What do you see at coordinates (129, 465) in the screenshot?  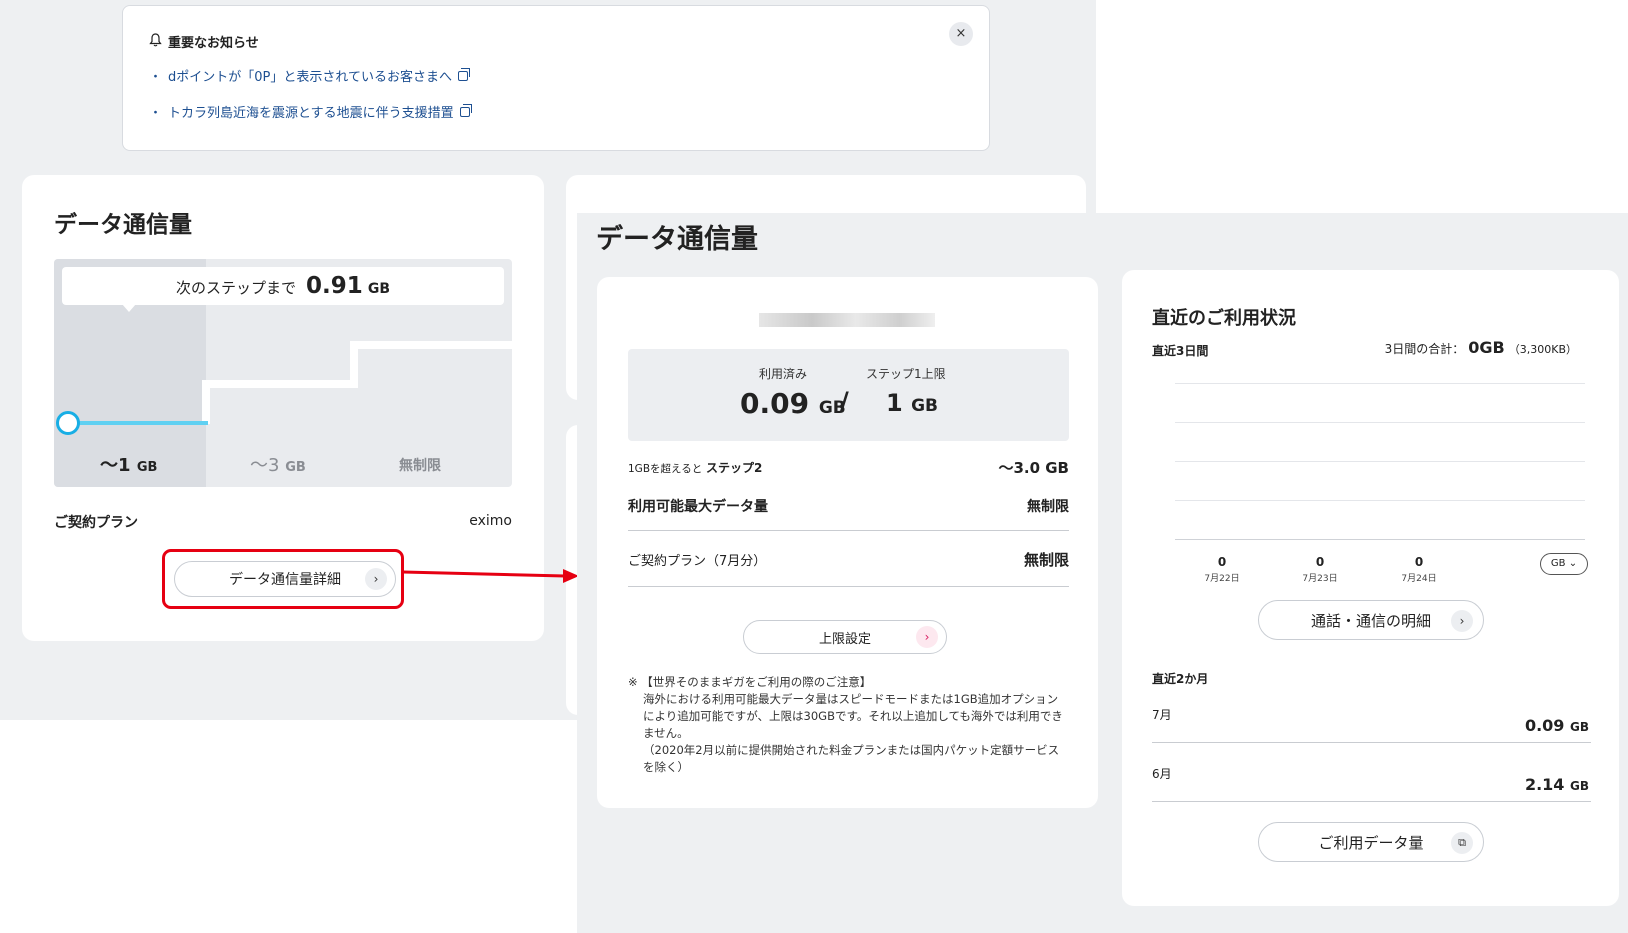 I see `step-label-1: 〜1 GB` at bounding box center [129, 465].